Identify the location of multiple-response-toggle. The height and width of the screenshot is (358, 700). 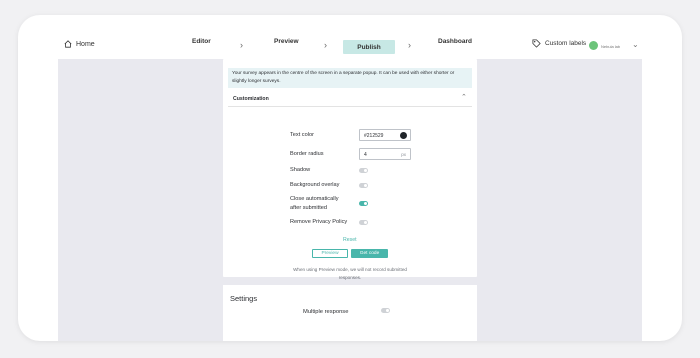
(385, 310).